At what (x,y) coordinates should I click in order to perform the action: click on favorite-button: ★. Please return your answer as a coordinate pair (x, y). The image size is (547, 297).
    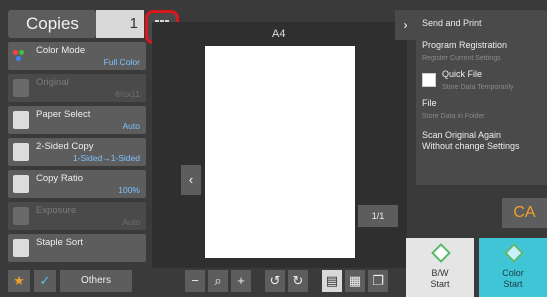
    Looking at the image, I should click on (19, 281).